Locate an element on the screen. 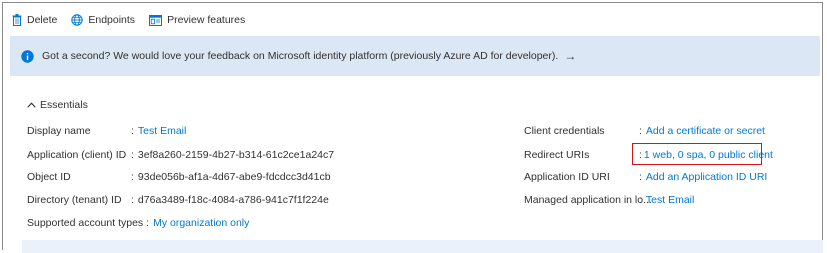 This screenshot has height=253, width=827. client-id-value: 3ef8a260-2159-4b27-b314-61c2ce1a24c7 is located at coordinates (236, 155).